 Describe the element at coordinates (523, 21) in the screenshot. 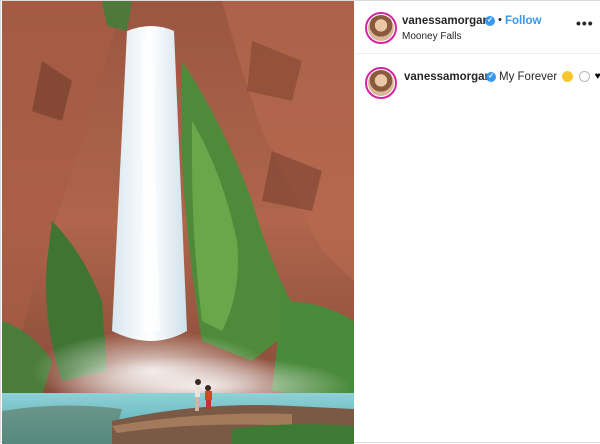

I see `follow-button: Follow` at that location.